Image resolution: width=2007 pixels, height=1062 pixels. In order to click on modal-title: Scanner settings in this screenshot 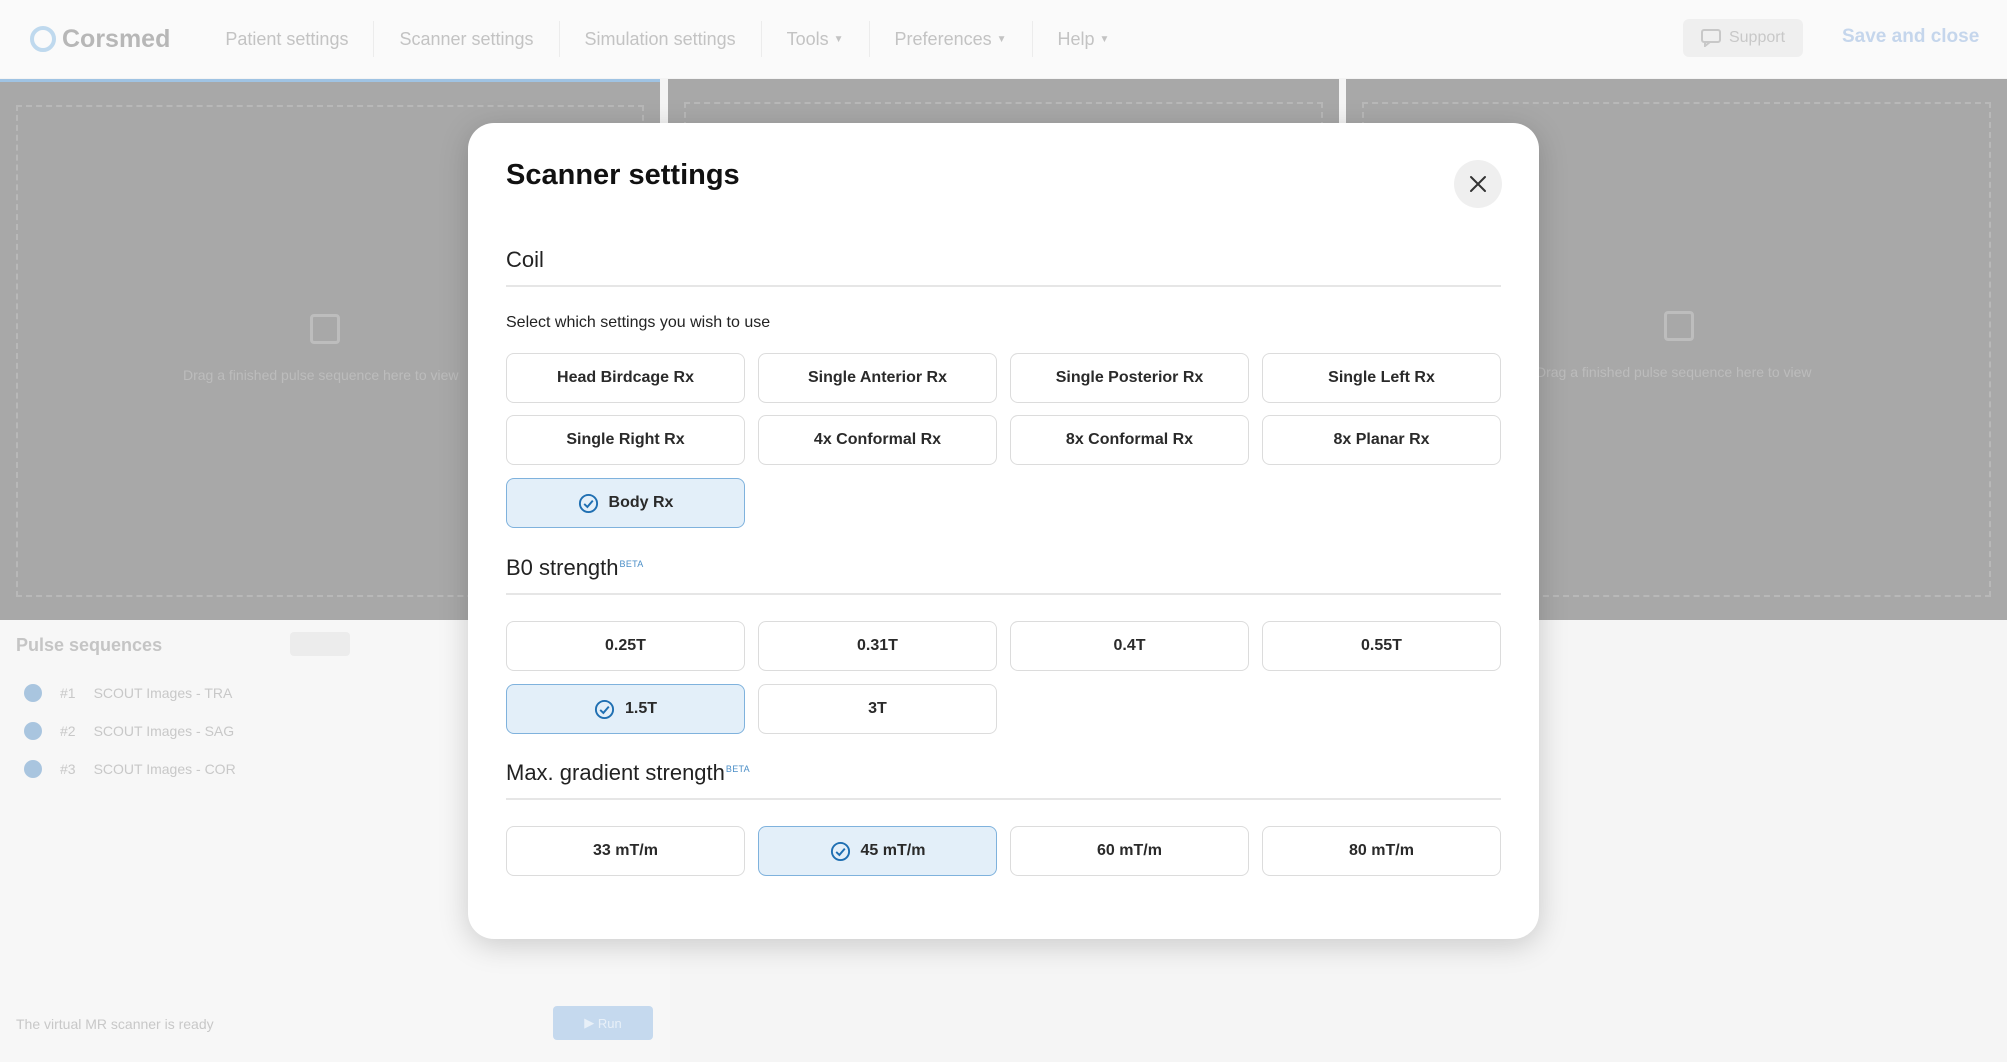, I will do `click(623, 175)`.